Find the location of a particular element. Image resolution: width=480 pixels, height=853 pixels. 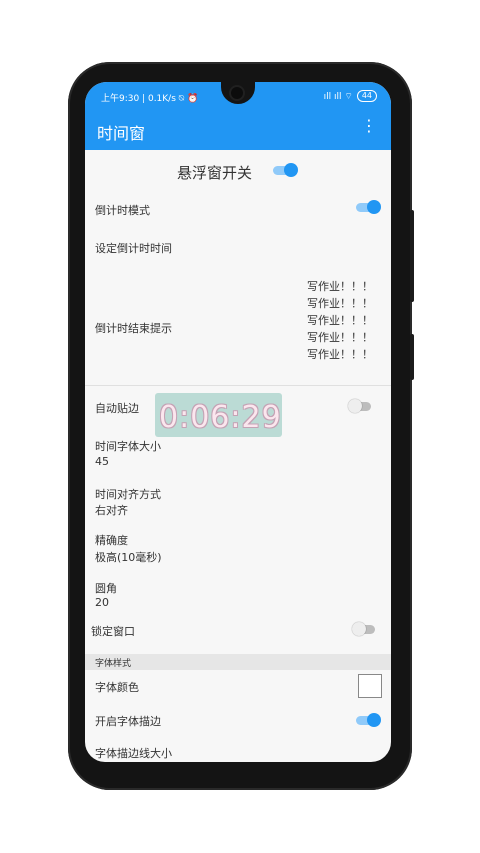

lock-window-switch is located at coordinates (365, 629).